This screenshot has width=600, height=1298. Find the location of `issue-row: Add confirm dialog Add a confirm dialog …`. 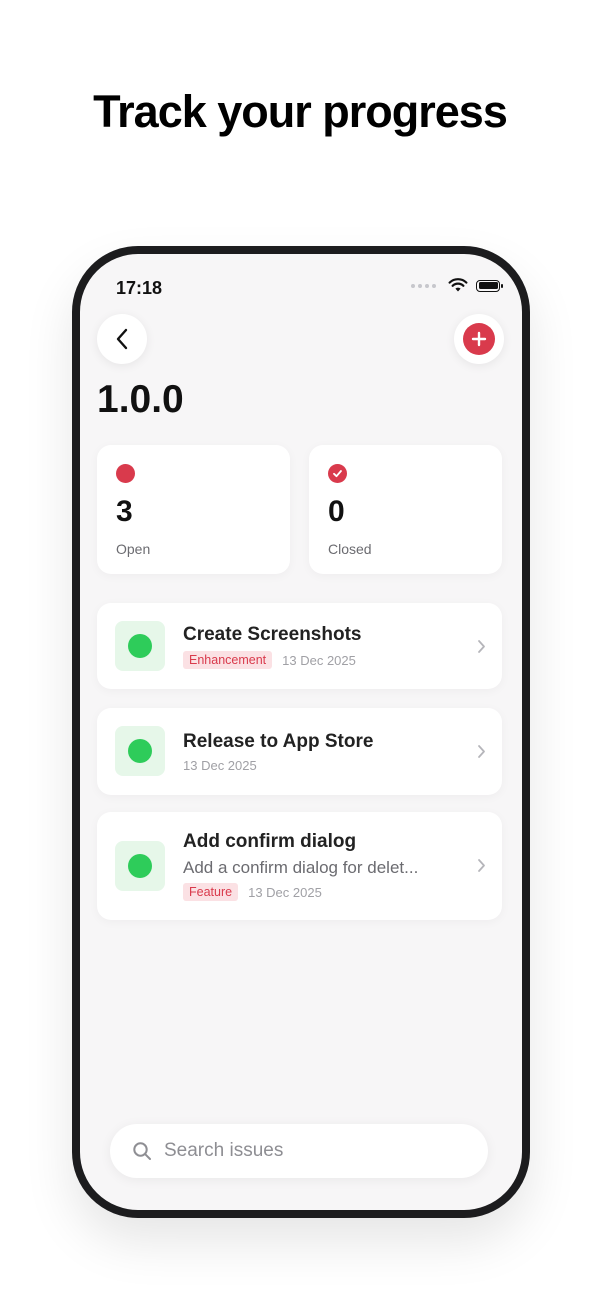

issue-row: Add confirm dialog Add a confirm dialog … is located at coordinates (299, 866).